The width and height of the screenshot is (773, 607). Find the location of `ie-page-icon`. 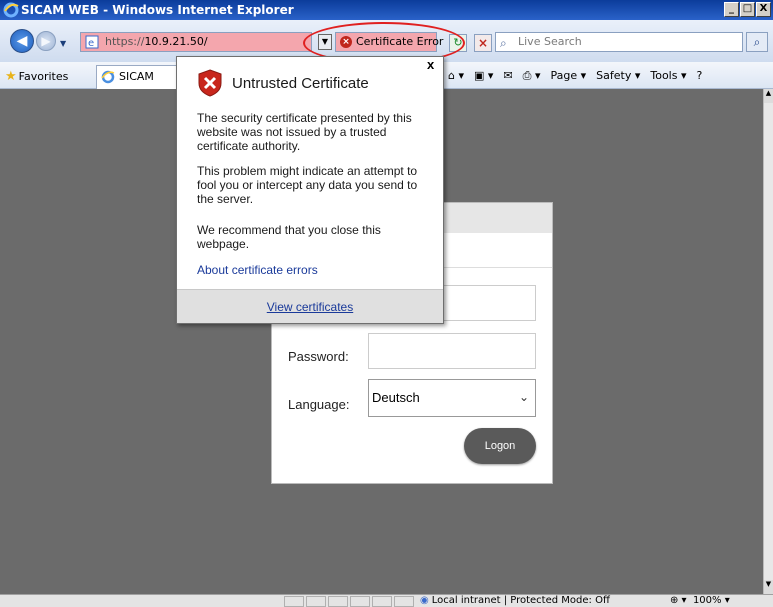

ie-page-icon is located at coordinates (108, 77).